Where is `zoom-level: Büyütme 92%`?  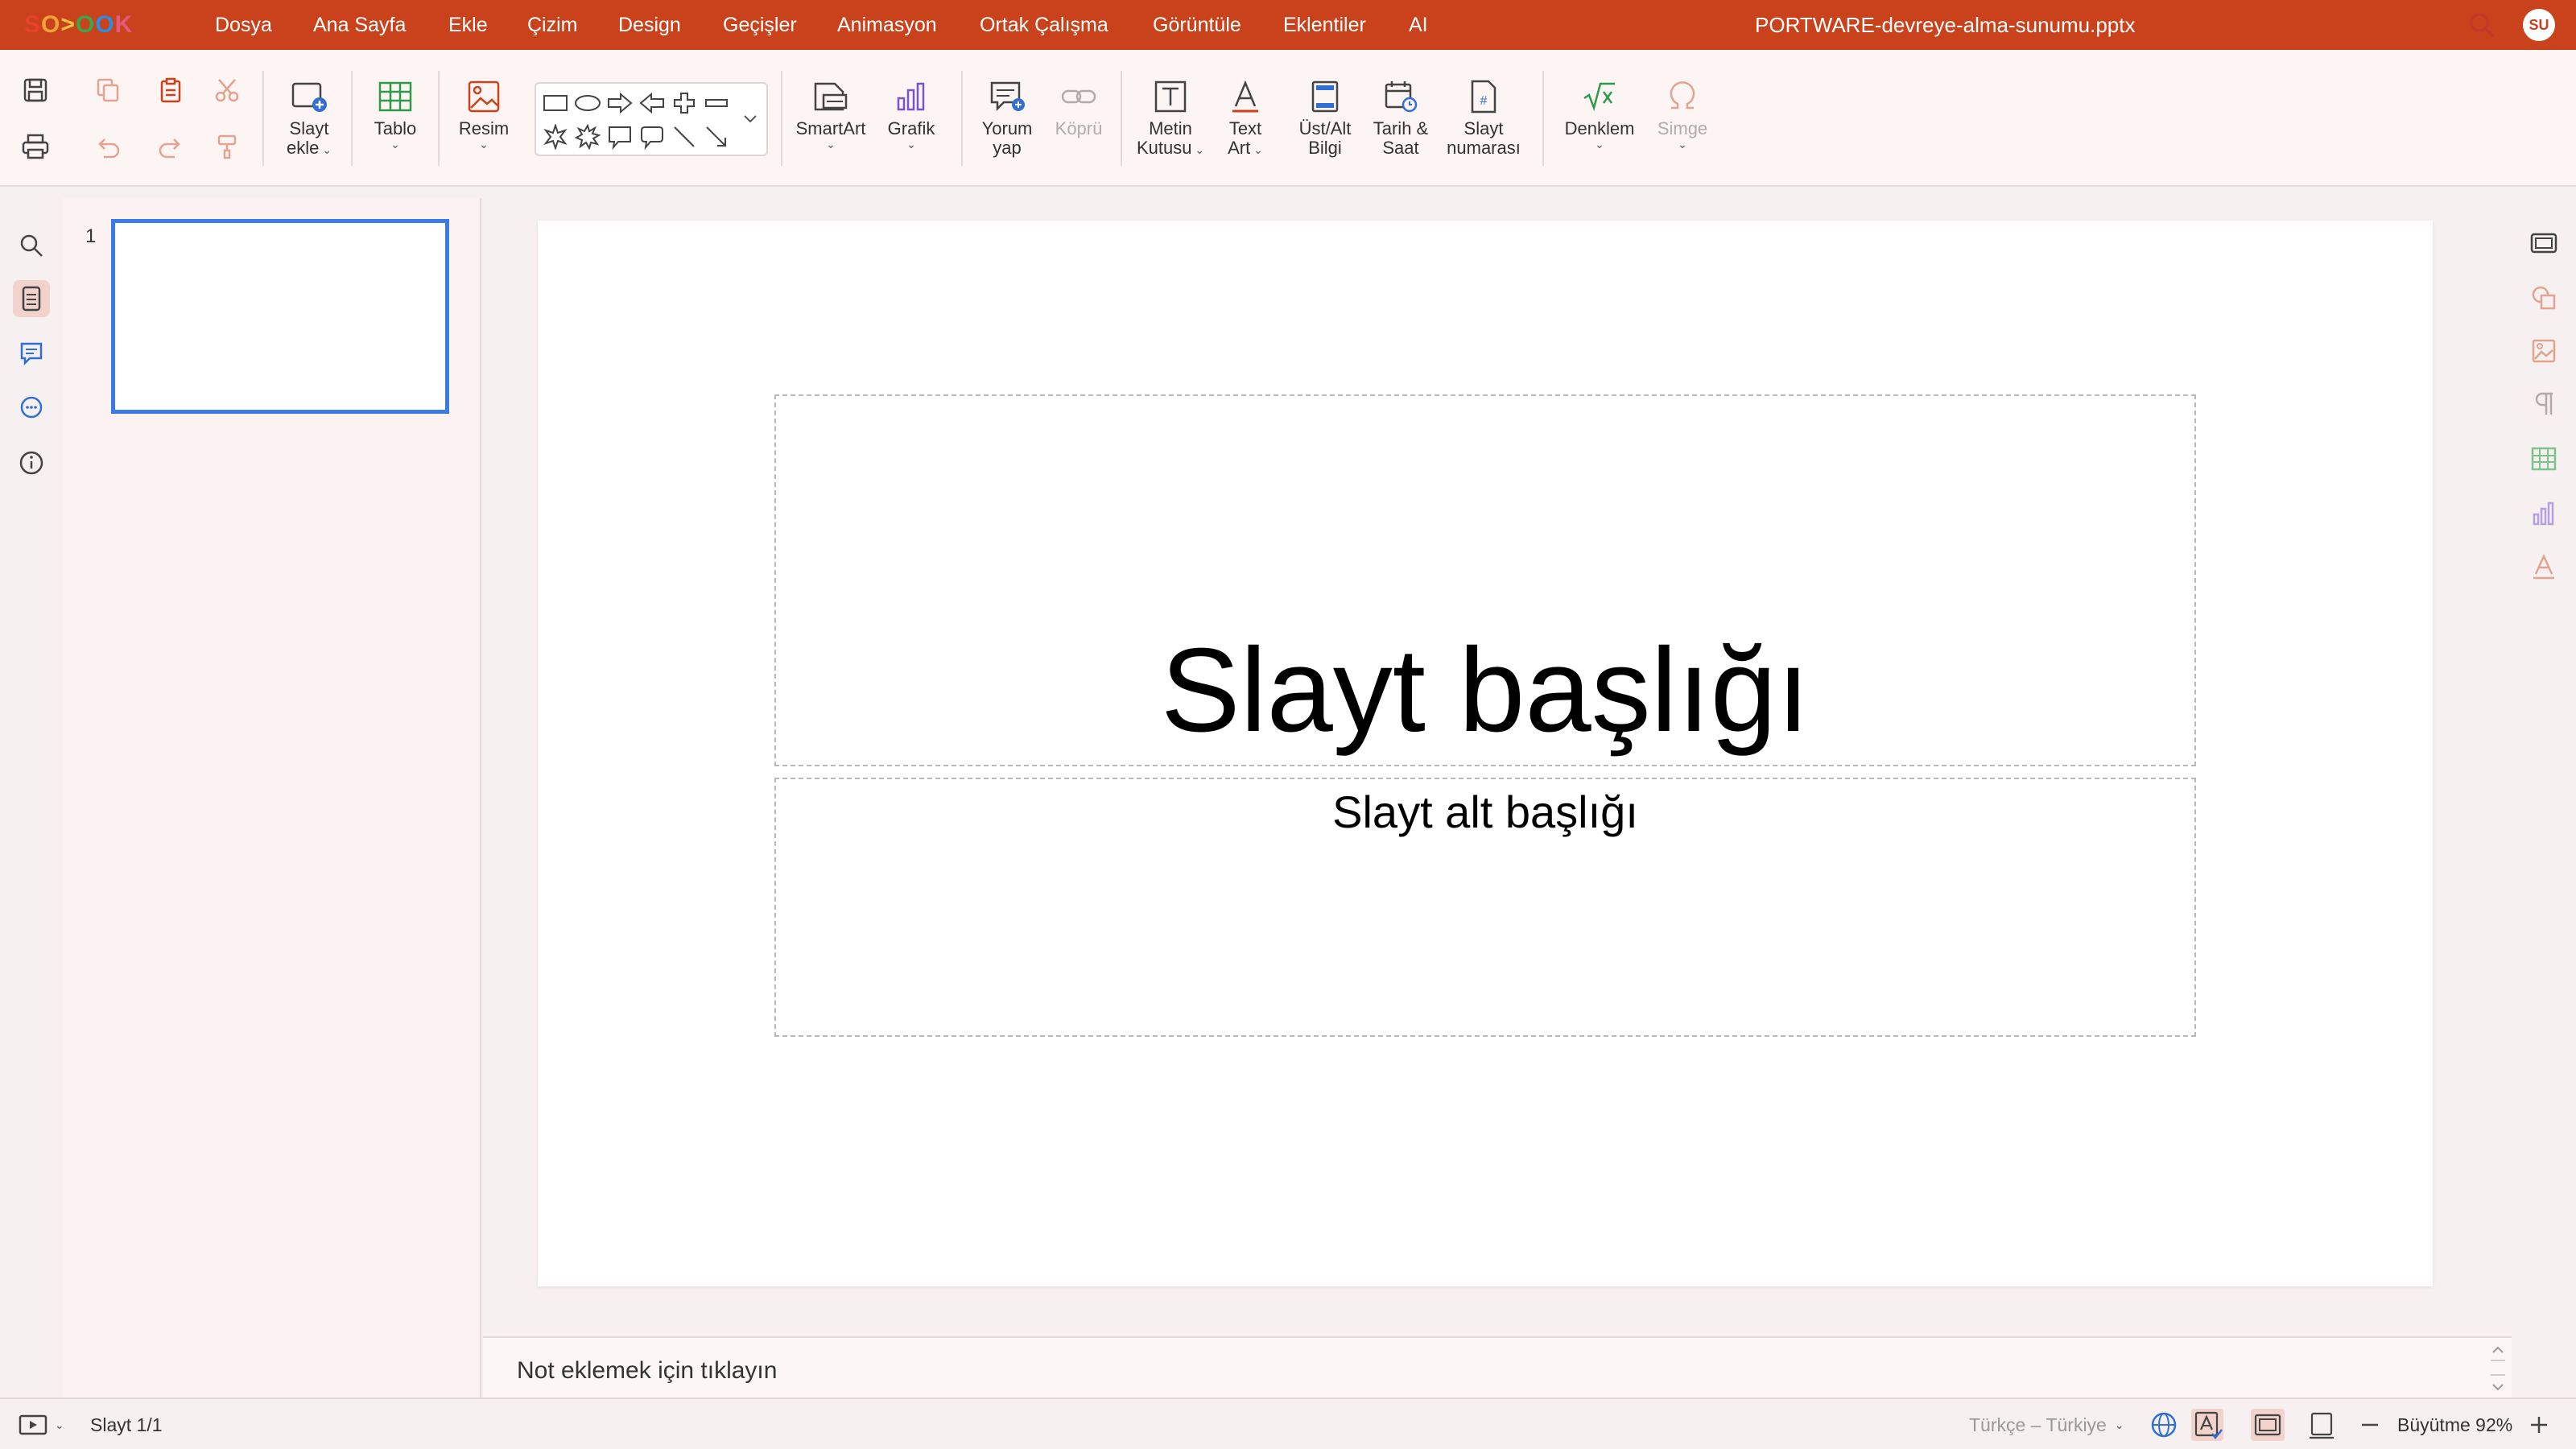 zoom-level: Büyütme 92% is located at coordinates (2455, 1424).